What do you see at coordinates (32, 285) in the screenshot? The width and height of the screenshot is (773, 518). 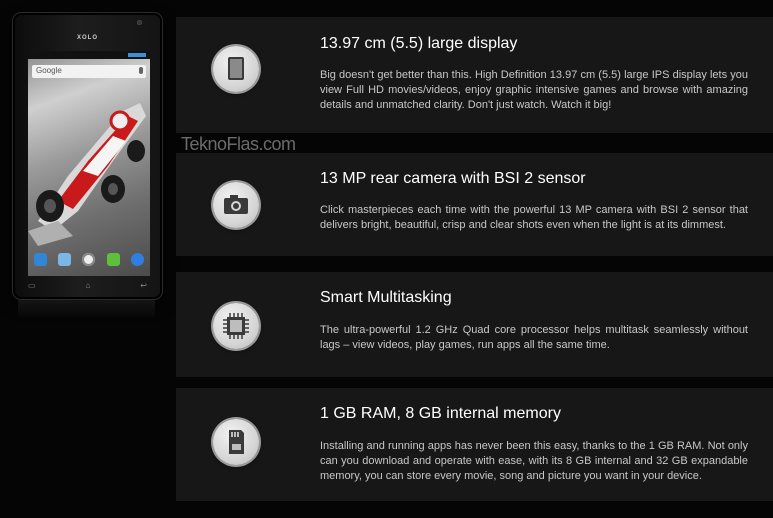 I see `recent-apps-key-icon: ▭` at bounding box center [32, 285].